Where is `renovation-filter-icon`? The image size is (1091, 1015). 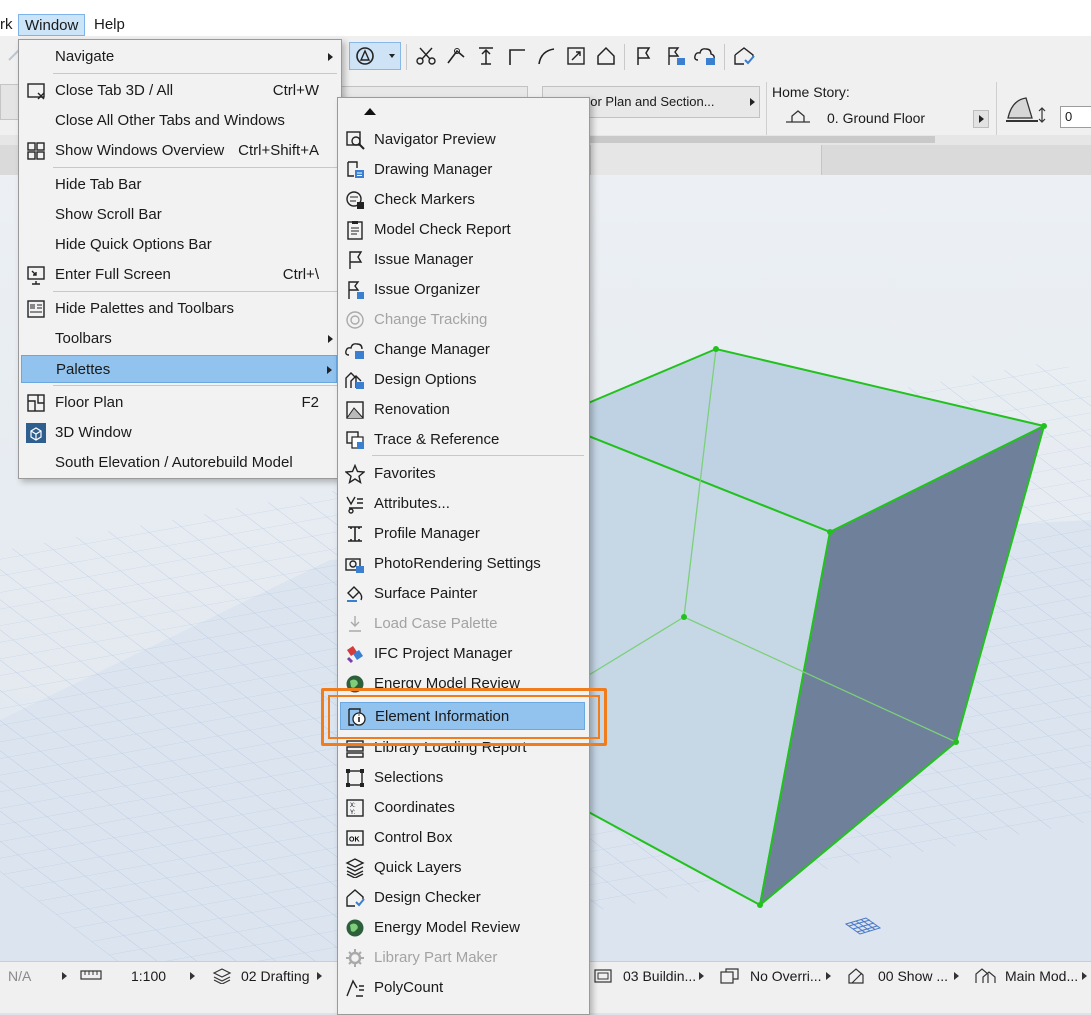 renovation-filter-icon is located at coordinates (858, 976).